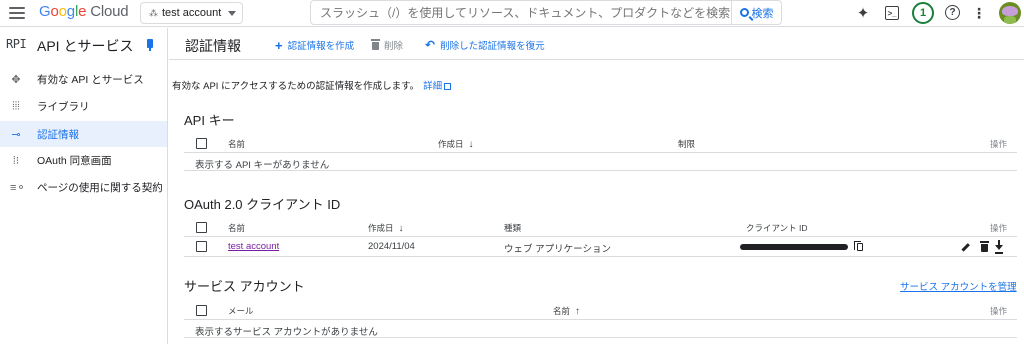  What do you see at coordinates (744, 12) in the screenshot?
I see `search-icon` at bounding box center [744, 12].